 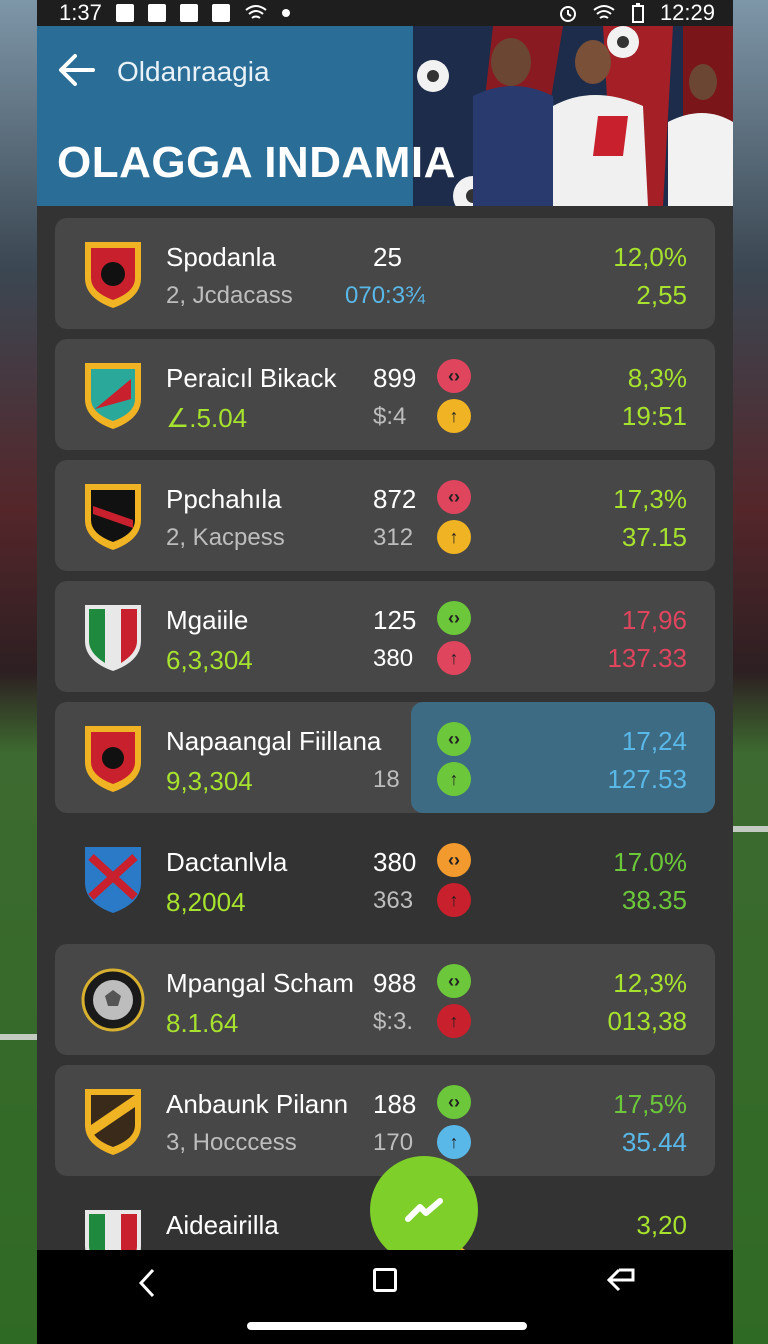 What do you see at coordinates (748, 672) in the screenshot?
I see `stadium-background-right` at bounding box center [748, 672].